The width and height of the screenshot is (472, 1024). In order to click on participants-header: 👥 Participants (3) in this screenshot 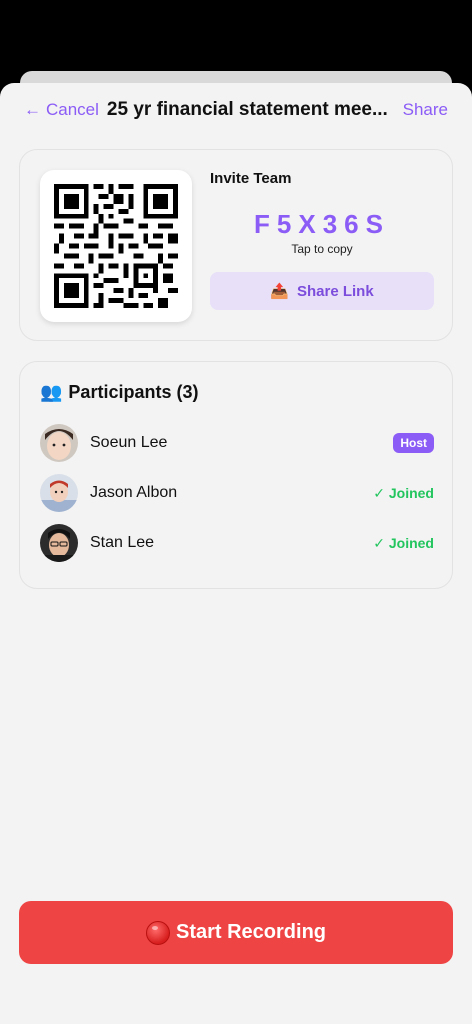, I will do `click(119, 392)`.